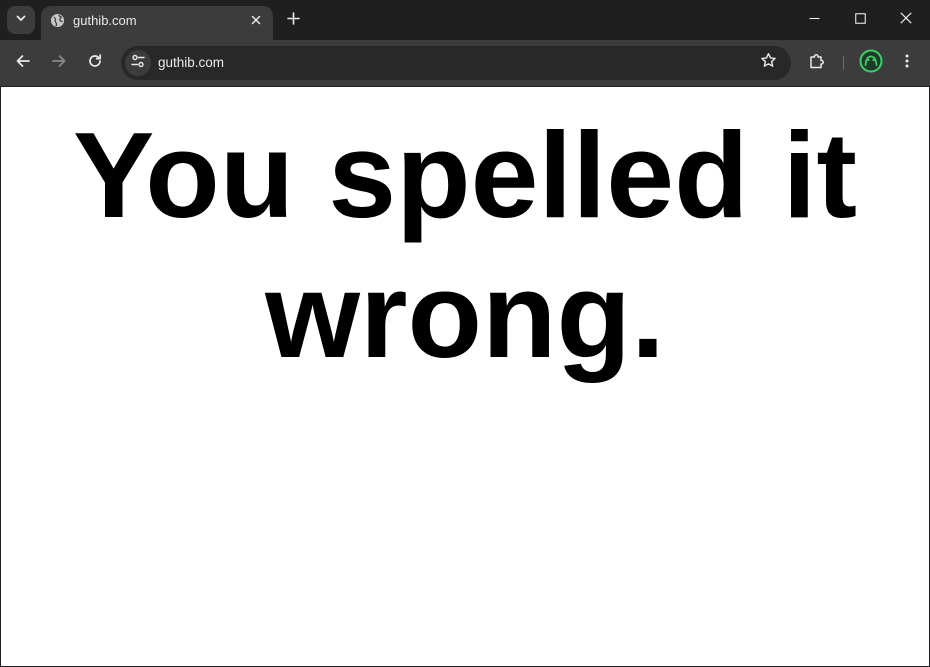 The width and height of the screenshot is (930, 667). I want to click on toolbar-divider, so click(843, 63).